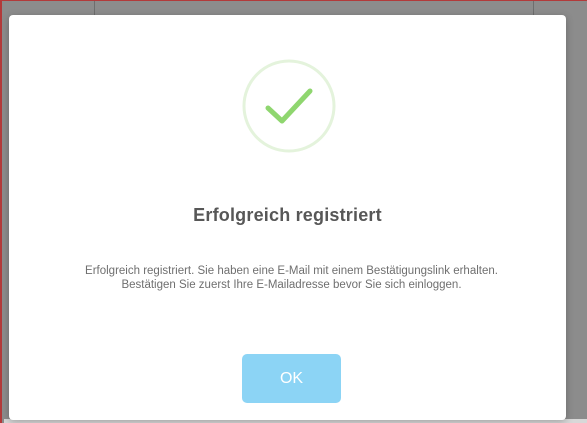 This screenshot has width=587, height=423. I want to click on ok-button: OK, so click(291, 378).